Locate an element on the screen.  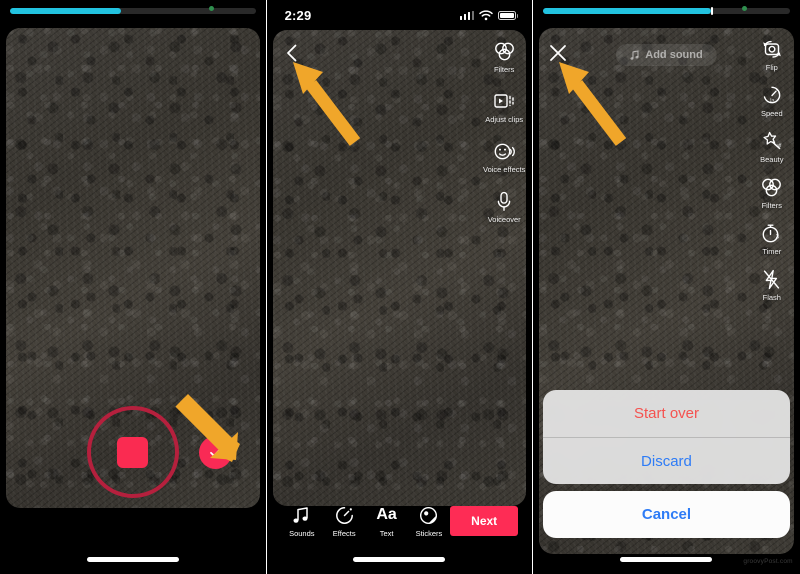
close-x-icon is located at coordinates (558, 53).